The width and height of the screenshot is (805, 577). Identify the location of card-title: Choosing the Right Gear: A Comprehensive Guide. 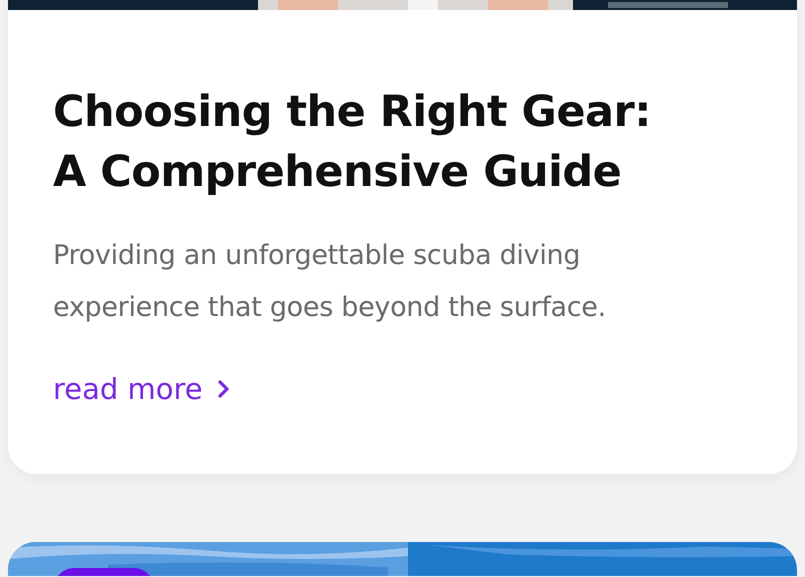
(352, 142).